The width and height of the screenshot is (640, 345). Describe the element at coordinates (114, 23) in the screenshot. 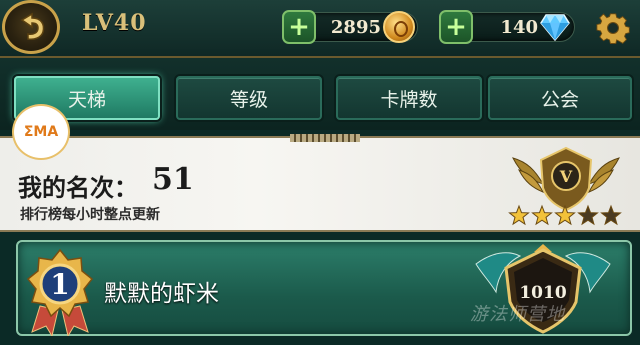

I see `player-level: LV40` at that location.